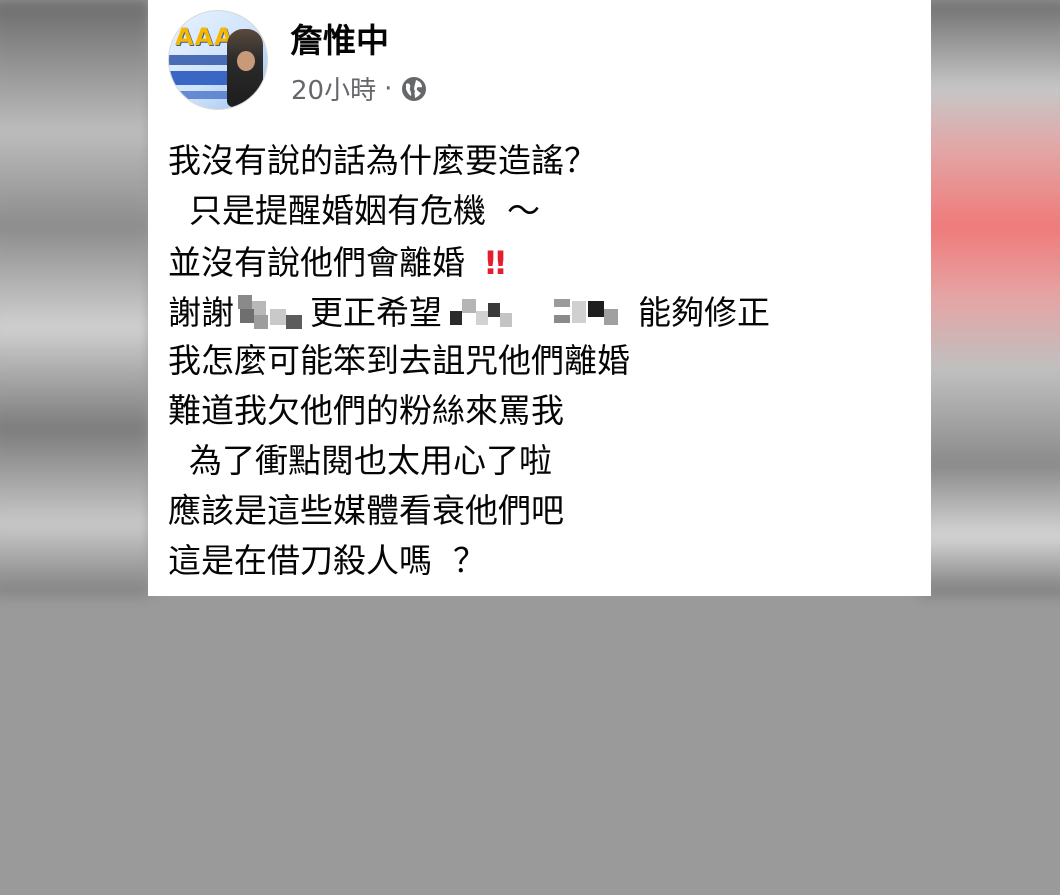  Describe the element at coordinates (382, 160) in the screenshot. I see `post-line: 我沒有說的話為什麼要造謠？` at that location.